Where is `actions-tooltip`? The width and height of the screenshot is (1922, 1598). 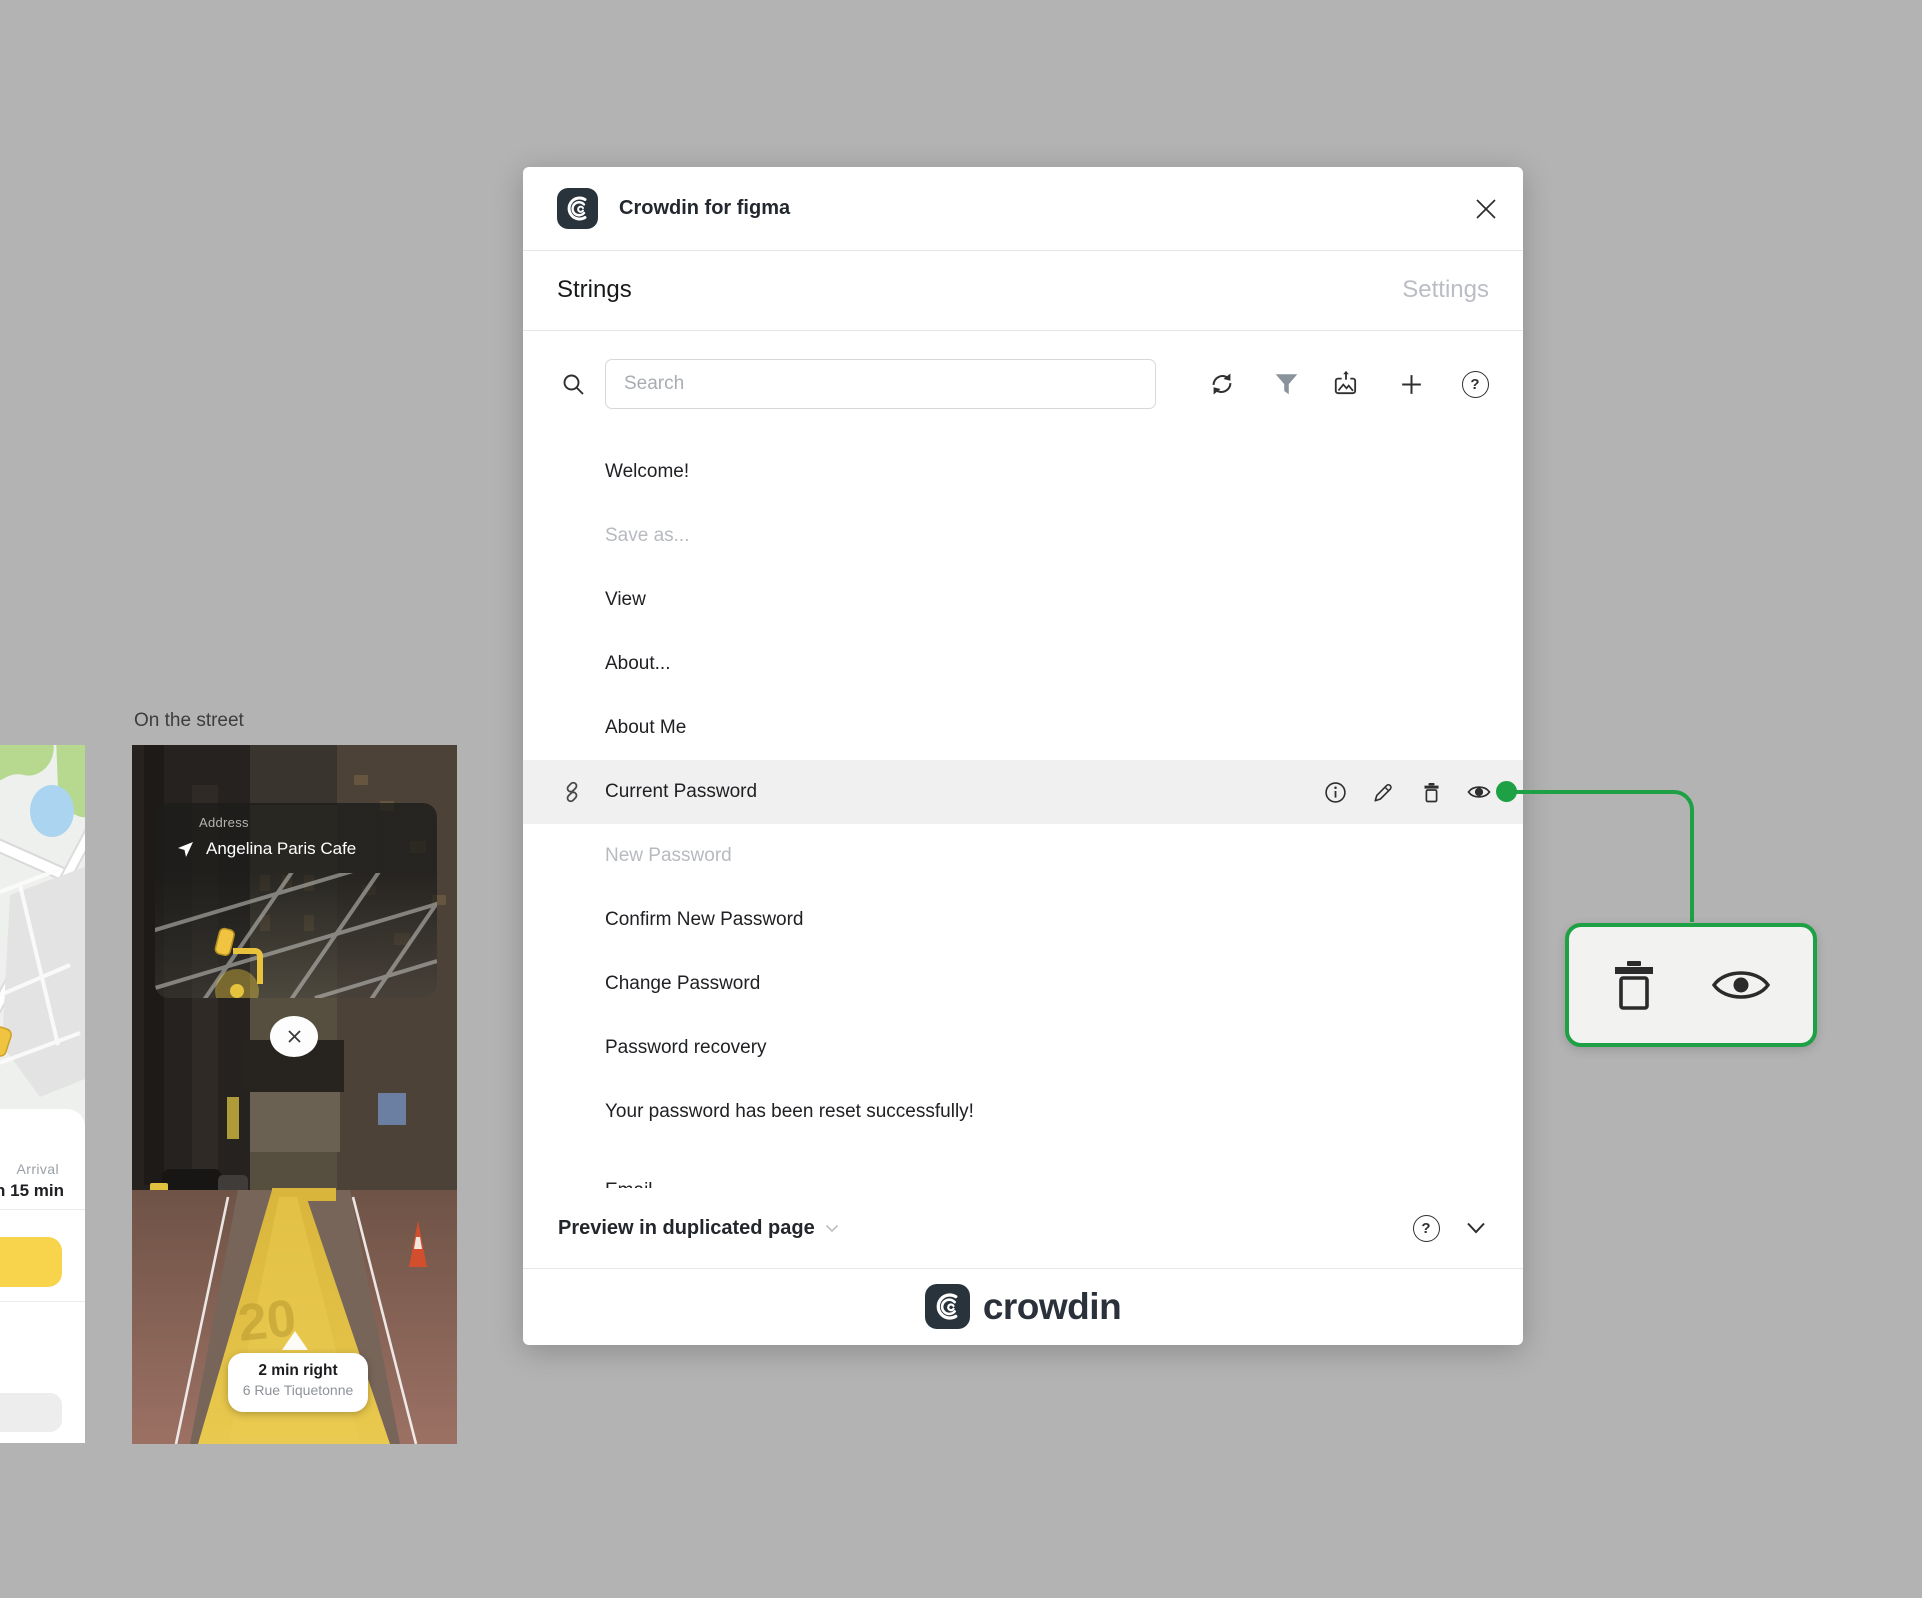 actions-tooltip is located at coordinates (1691, 985).